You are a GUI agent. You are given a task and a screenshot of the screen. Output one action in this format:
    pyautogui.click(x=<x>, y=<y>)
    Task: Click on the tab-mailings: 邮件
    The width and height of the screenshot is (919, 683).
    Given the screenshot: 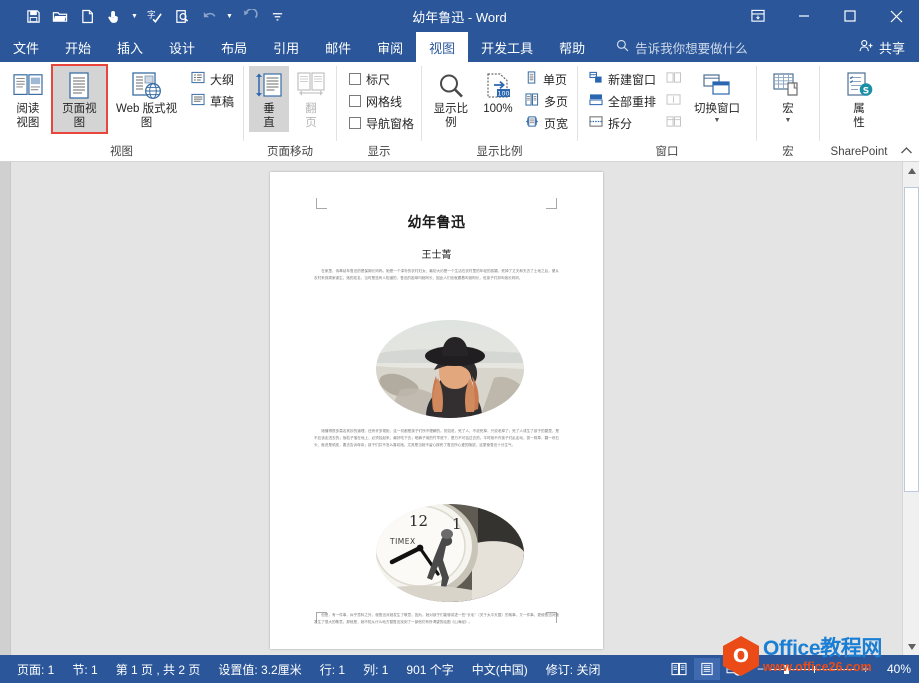 What is the action you would take?
    pyautogui.click(x=338, y=47)
    